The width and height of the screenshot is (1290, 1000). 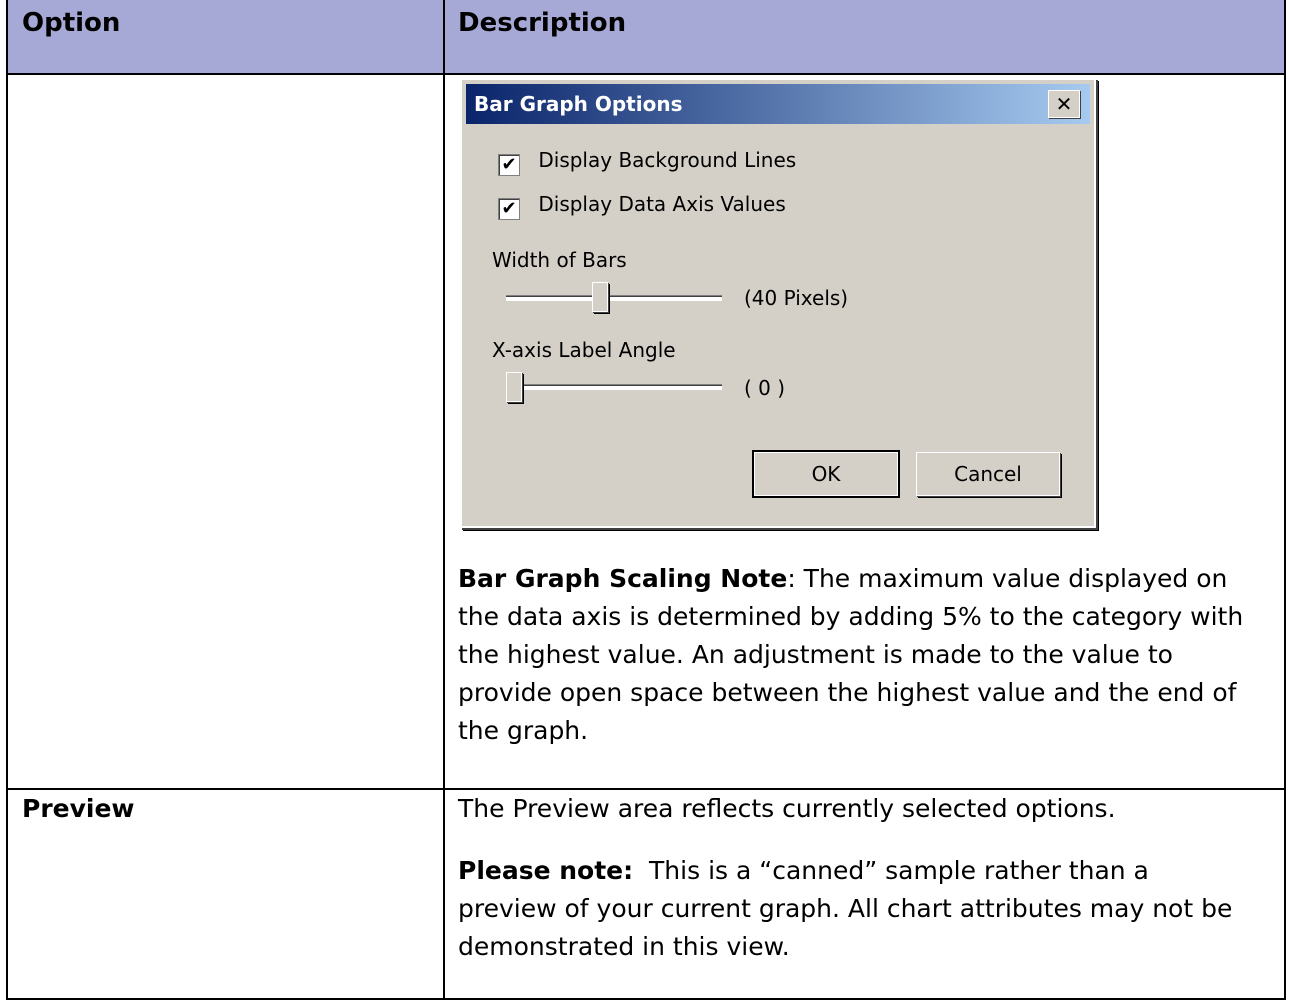 What do you see at coordinates (7, 500) in the screenshot?
I see `table-left-border` at bounding box center [7, 500].